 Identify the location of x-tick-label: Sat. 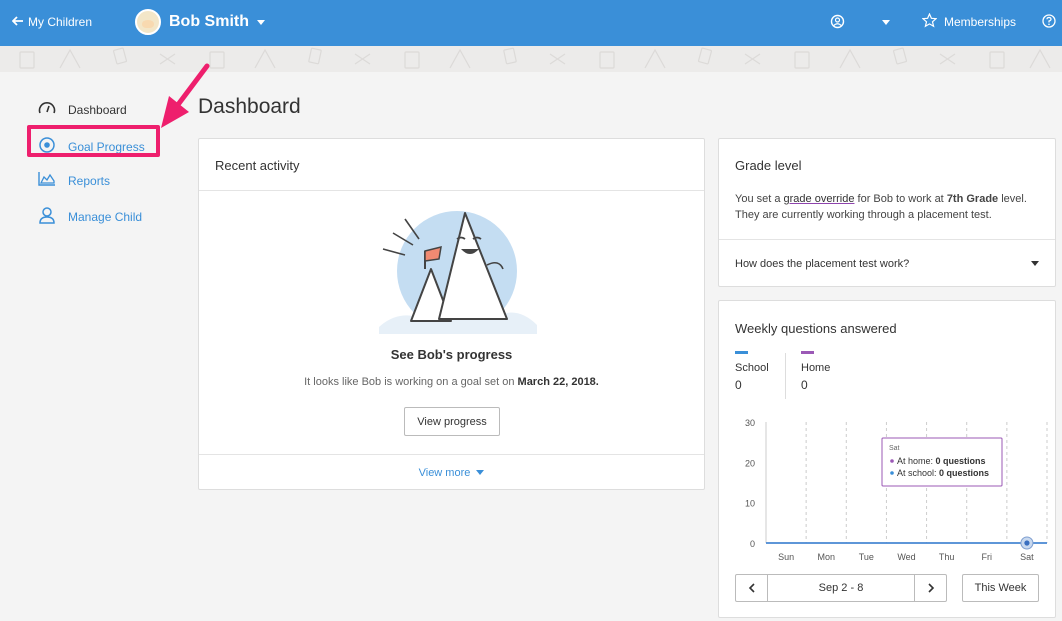
(1027, 557).